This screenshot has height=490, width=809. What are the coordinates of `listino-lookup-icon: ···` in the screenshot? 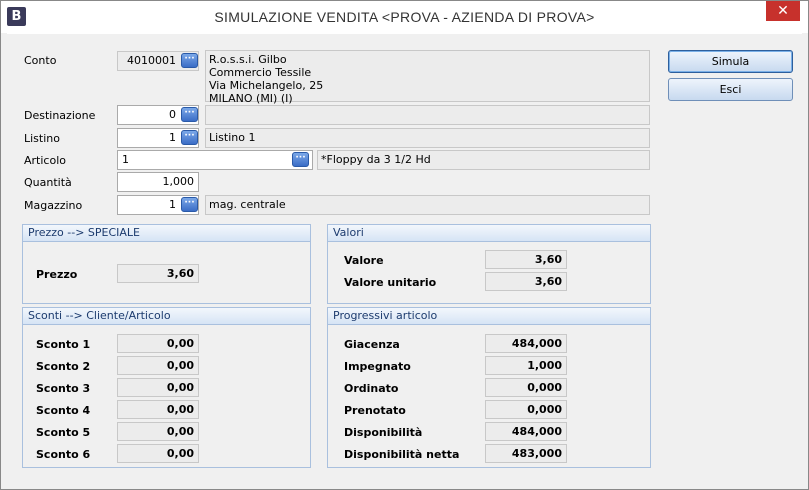 It's located at (189, 137).